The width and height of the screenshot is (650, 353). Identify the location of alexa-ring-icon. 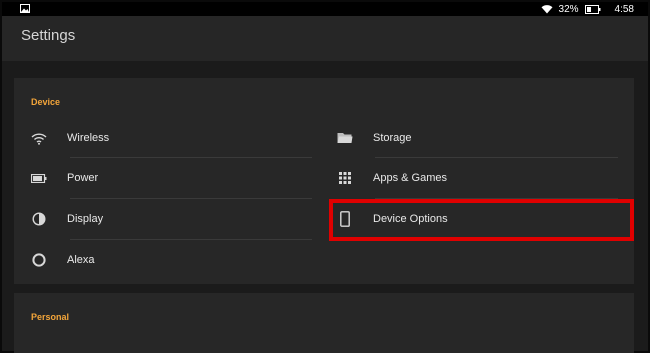
(39, 260).